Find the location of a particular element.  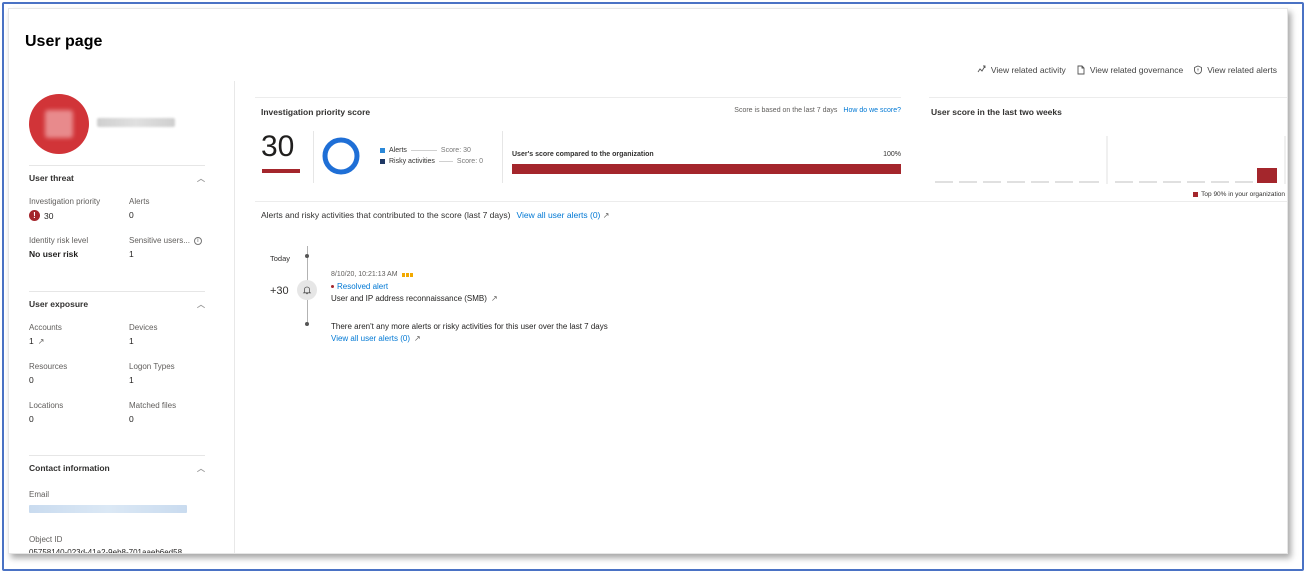

legend-swatch is located at coordinates (382, 161).